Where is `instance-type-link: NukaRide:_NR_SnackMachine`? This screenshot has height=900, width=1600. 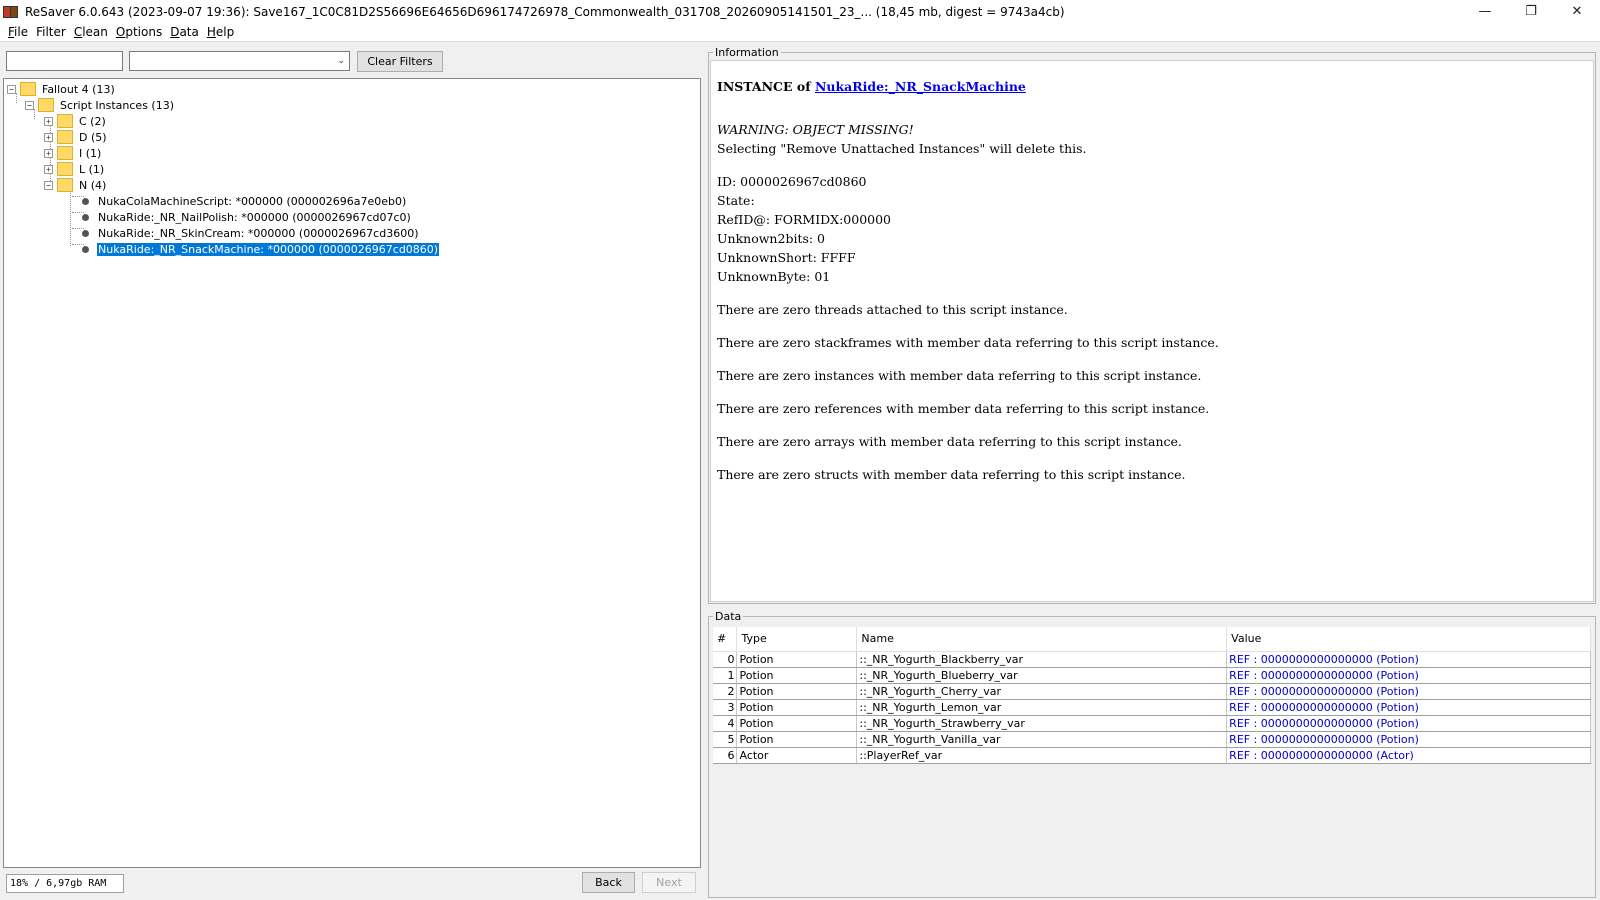
instance-type-link: NukaRide:_NR_SnackMachine is located at coordinates (920, 86).